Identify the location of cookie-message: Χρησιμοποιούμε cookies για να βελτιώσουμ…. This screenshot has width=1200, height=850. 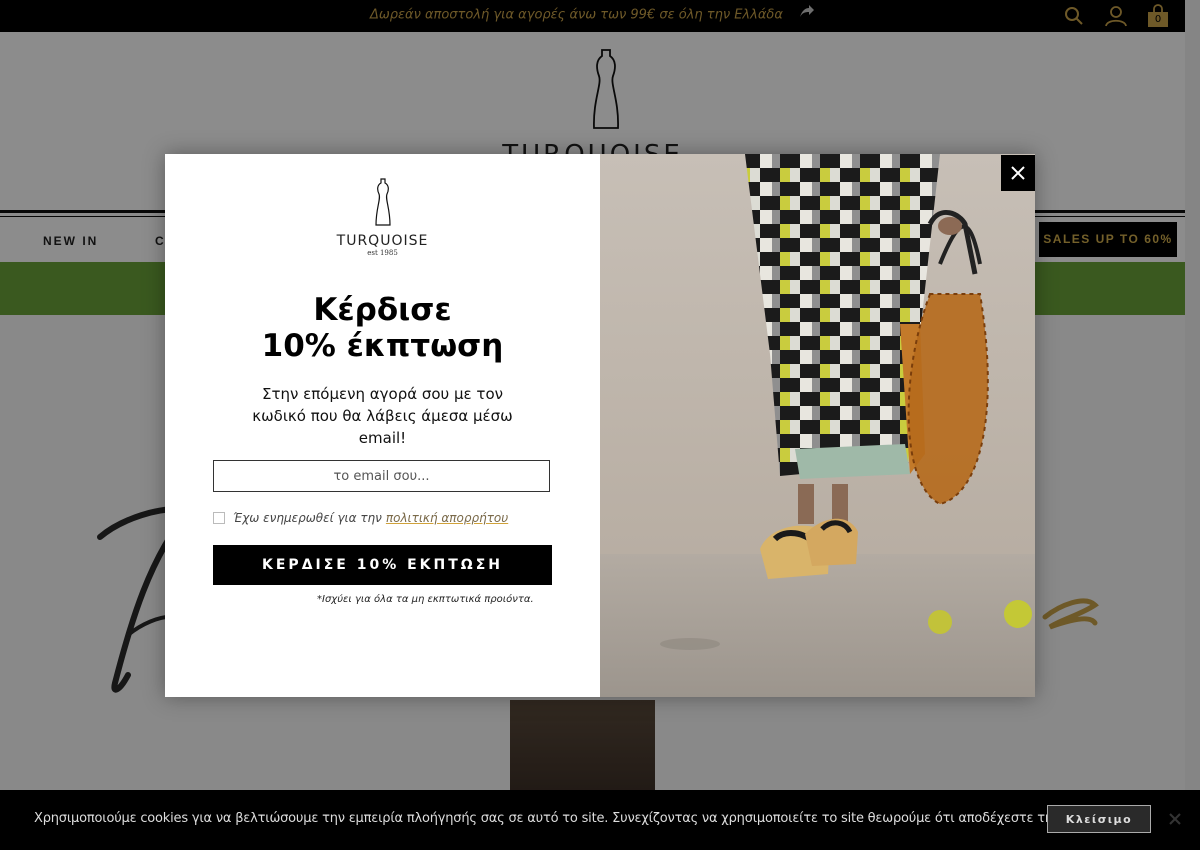
(593, 818).